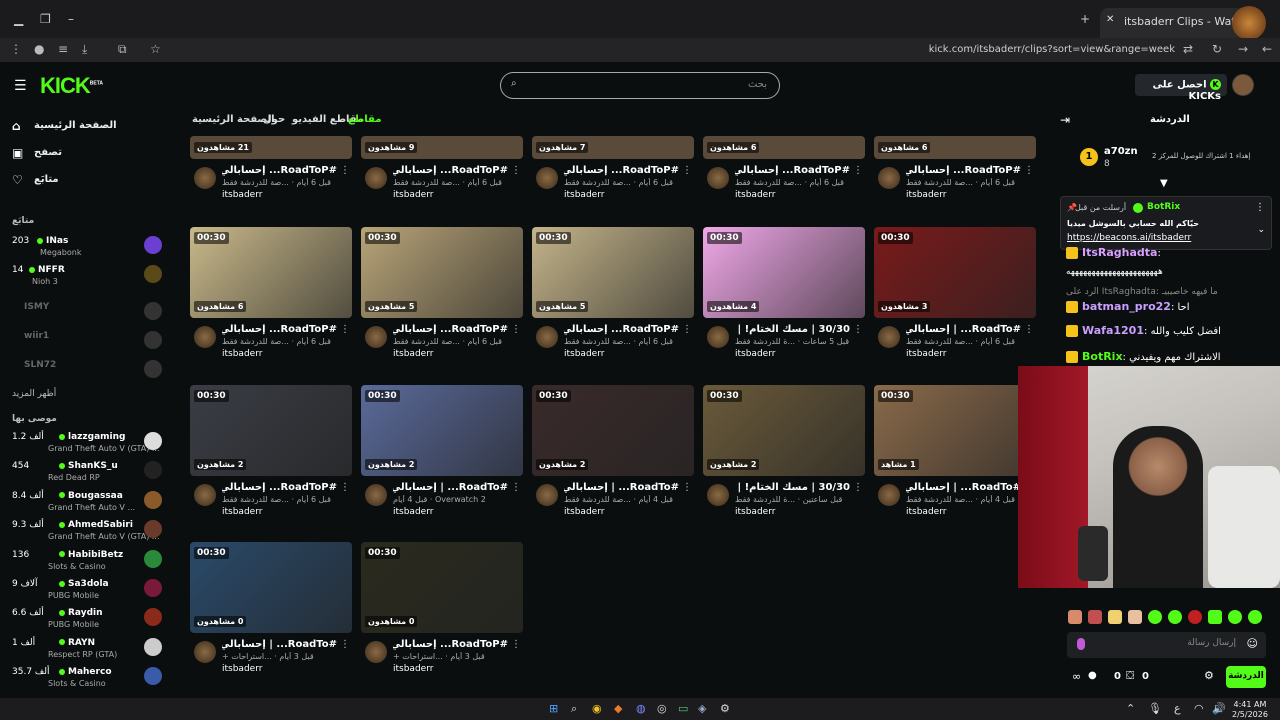 The image size is (1280, 720). What do you see at coordinates (1113, 330) in the screenshot?
I see `chat-username: Wafa1201` at bounding box center [1113, 330].